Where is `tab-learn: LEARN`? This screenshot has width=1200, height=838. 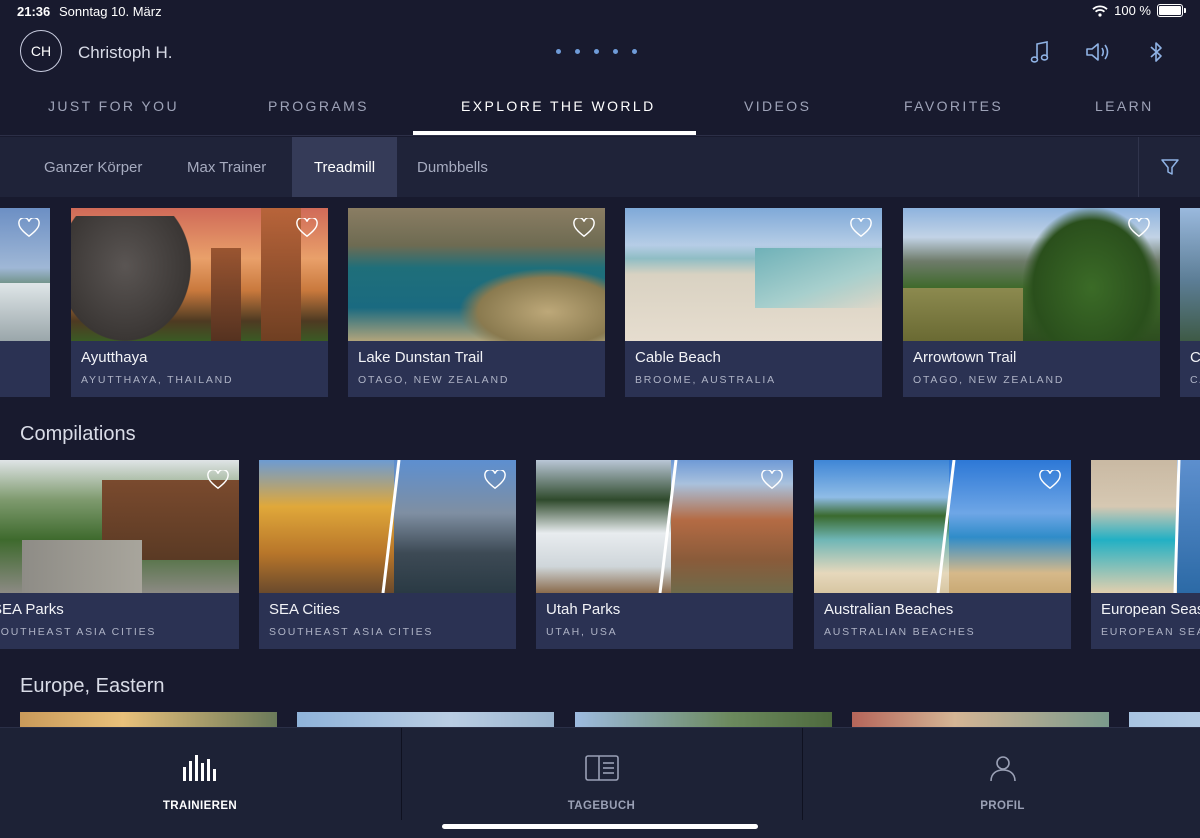 tab-learn: LEARN is located at coordinates (1124, 106).